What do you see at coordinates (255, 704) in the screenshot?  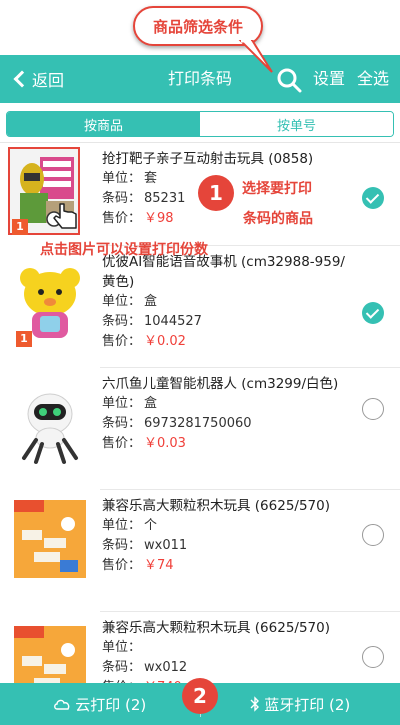 I see `bluetooth-icon` at bounding box center [255, 704].